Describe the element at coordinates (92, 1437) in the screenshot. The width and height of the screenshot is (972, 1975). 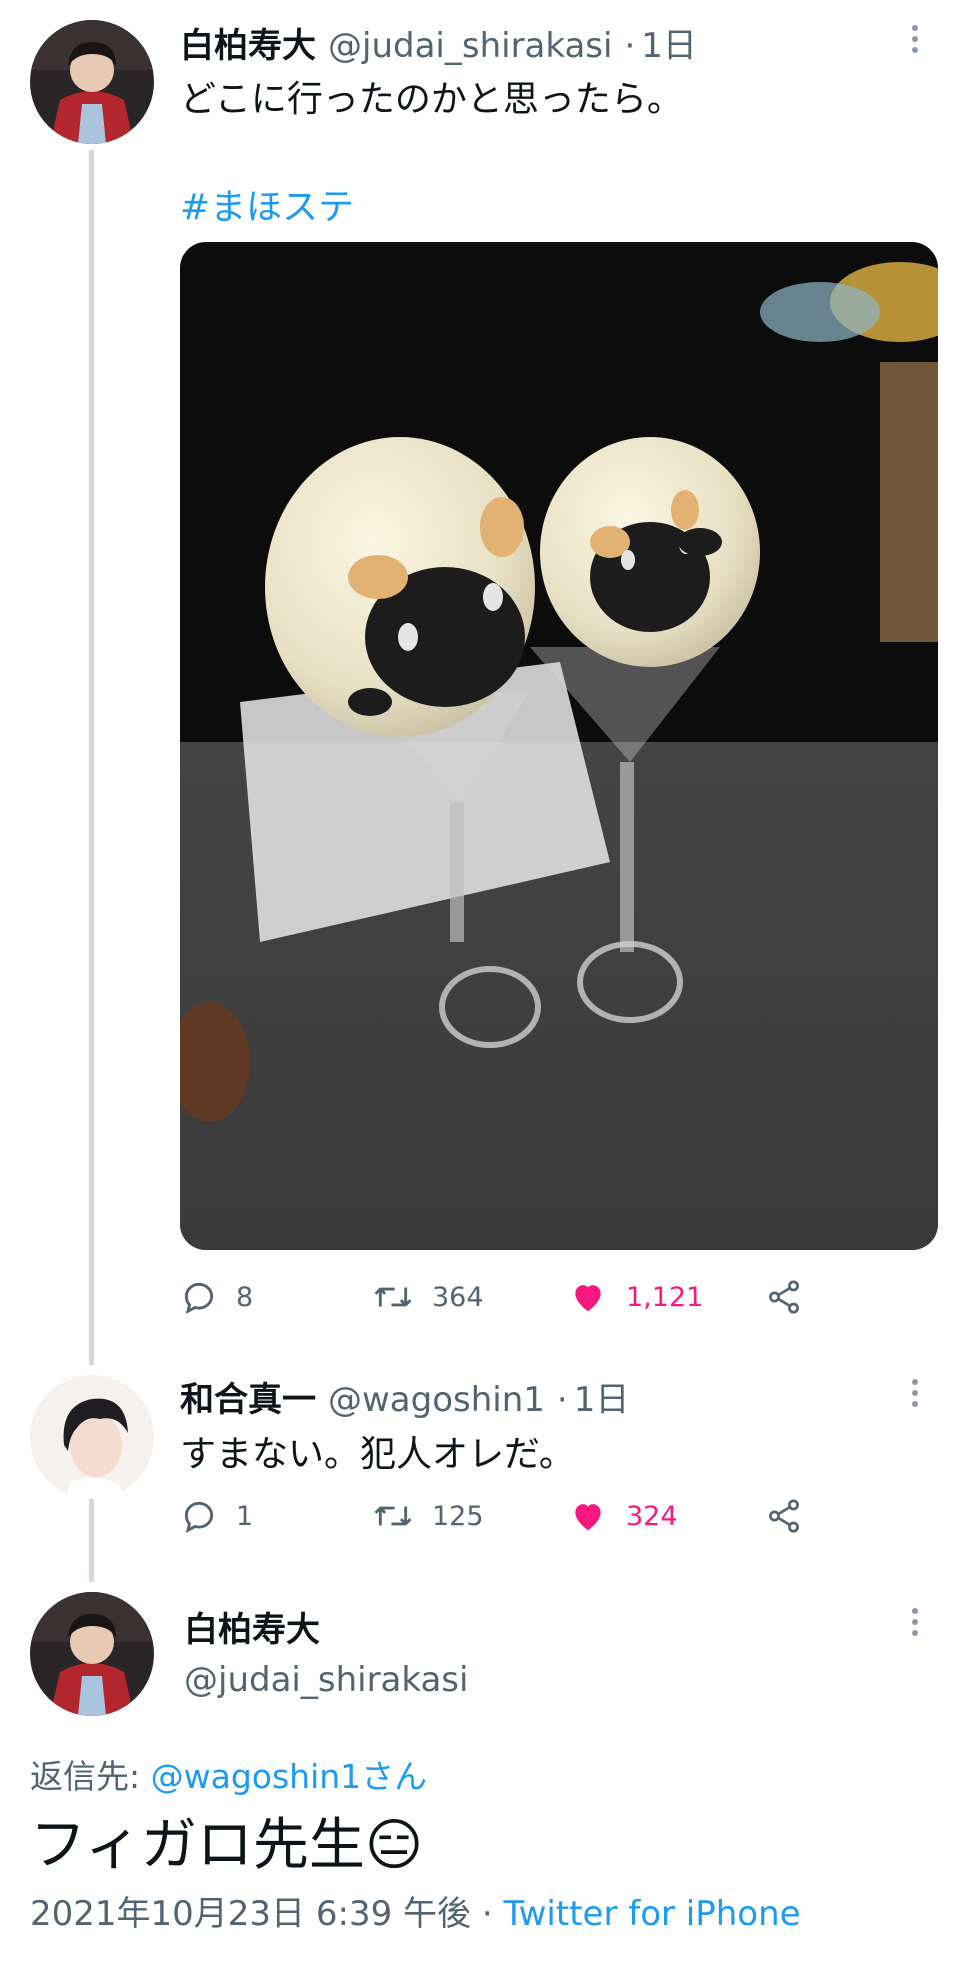
I see `avatar-wagoshin` at that location.